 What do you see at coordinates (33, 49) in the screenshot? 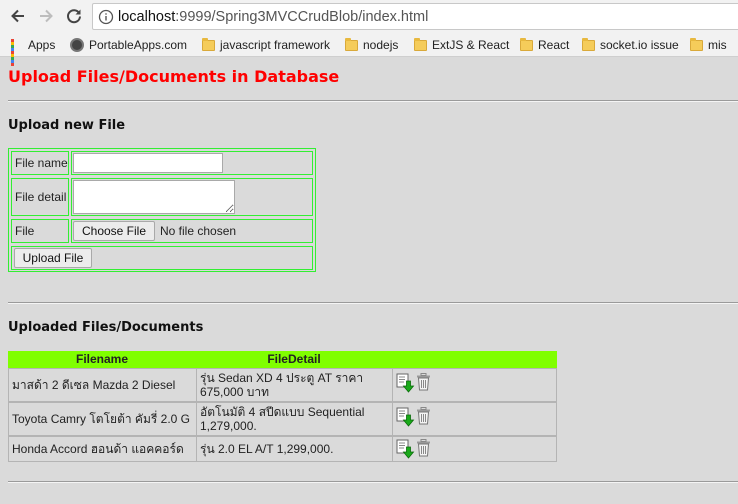
I see `bookmark-apps: Apps` at bounding box center [33, 49].